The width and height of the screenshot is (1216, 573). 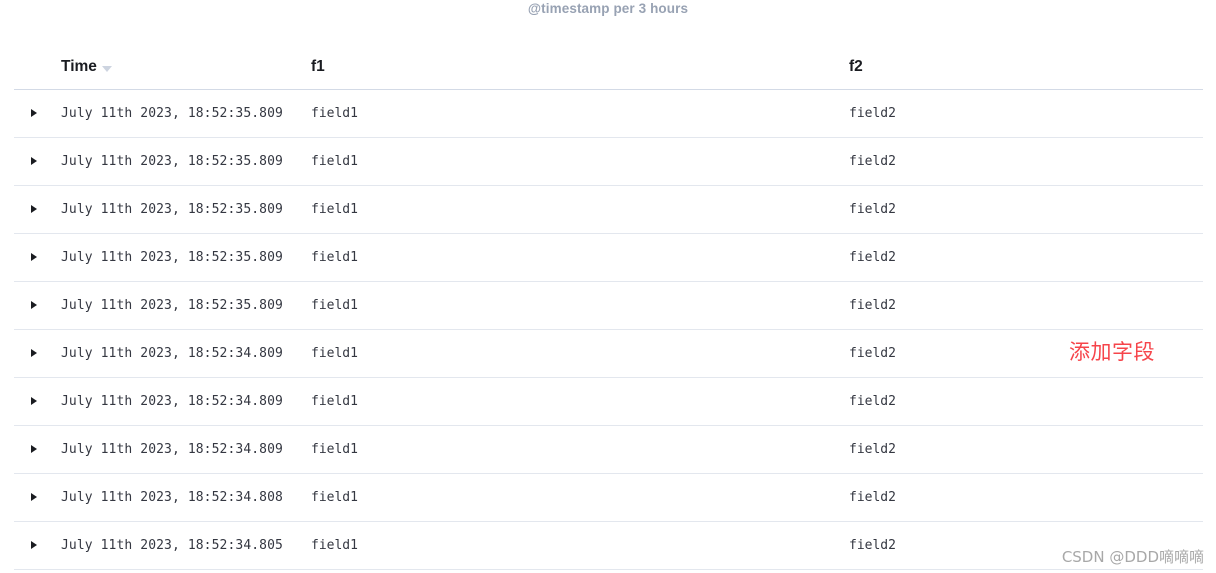 I want to click on column-header-time: Time, so click(x=158, y=67).